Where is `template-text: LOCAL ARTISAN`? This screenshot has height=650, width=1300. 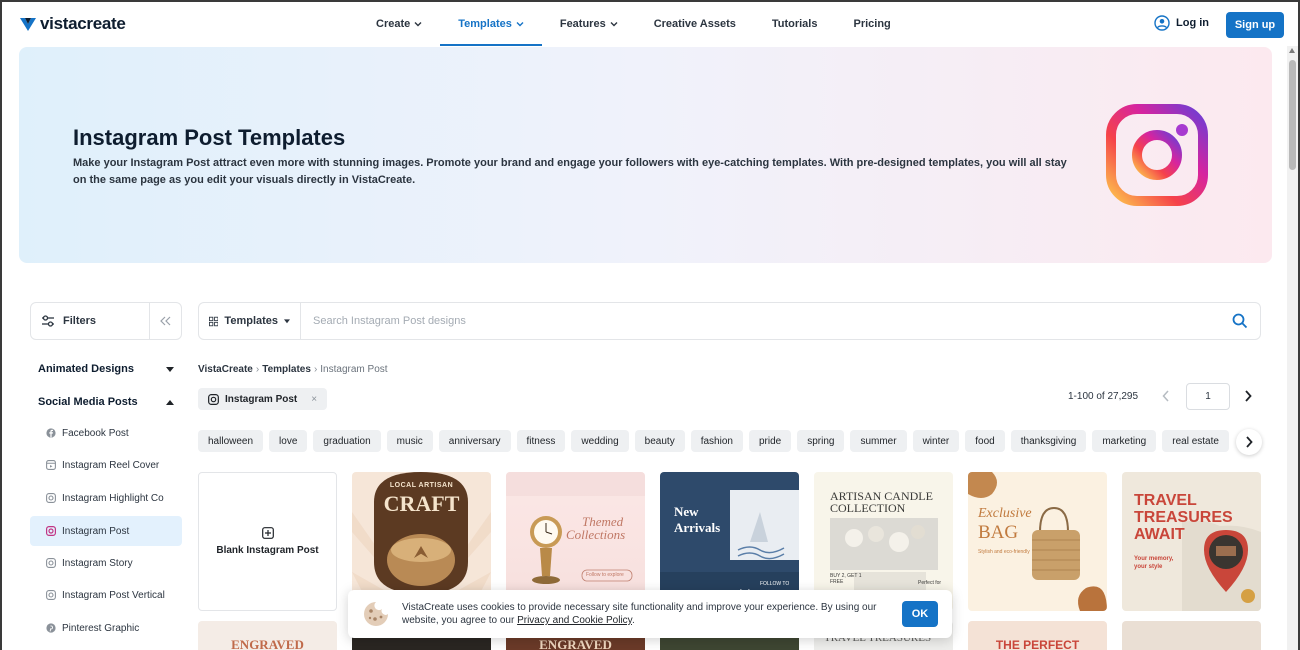 template-text: LOCAL ARTISAN is located at coordinates (421, 485).